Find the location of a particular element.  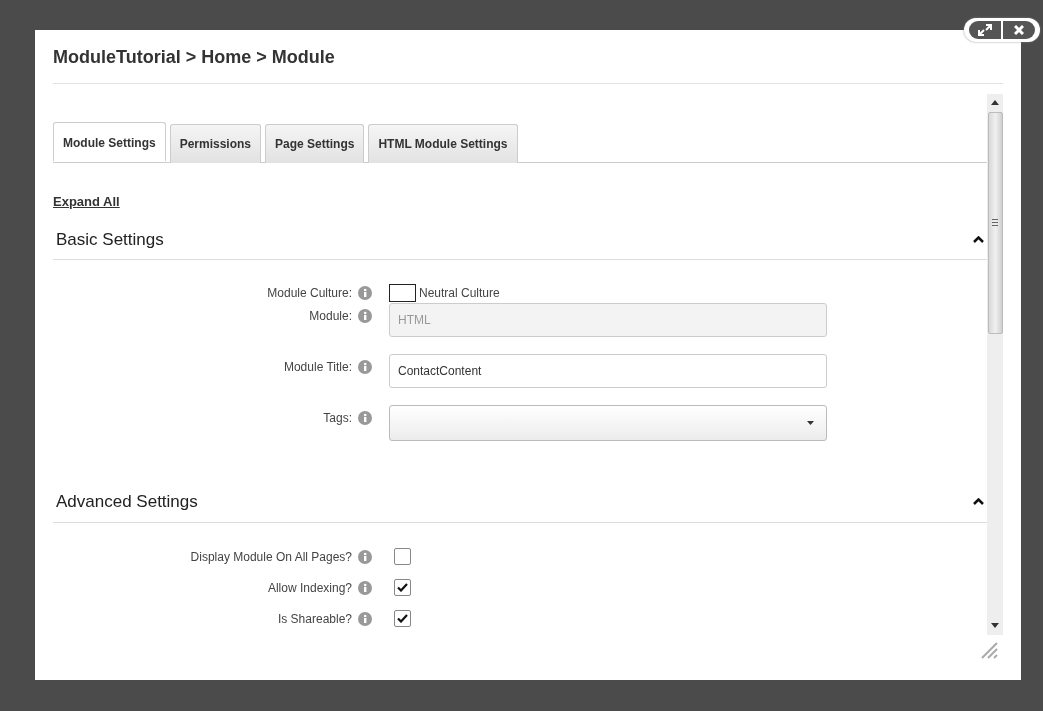

input-field: ContactContent is located at coordinates (608, 371).